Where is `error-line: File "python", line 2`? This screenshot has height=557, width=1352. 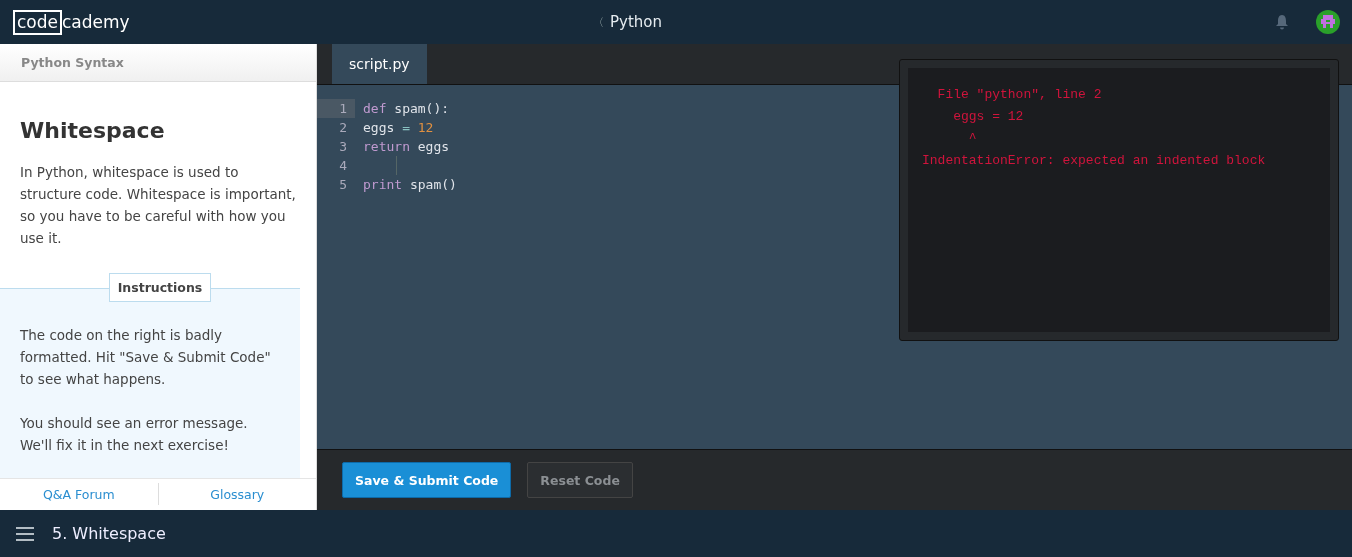 error-line: File "python", line 2 is located at coordinates (1019, 95).